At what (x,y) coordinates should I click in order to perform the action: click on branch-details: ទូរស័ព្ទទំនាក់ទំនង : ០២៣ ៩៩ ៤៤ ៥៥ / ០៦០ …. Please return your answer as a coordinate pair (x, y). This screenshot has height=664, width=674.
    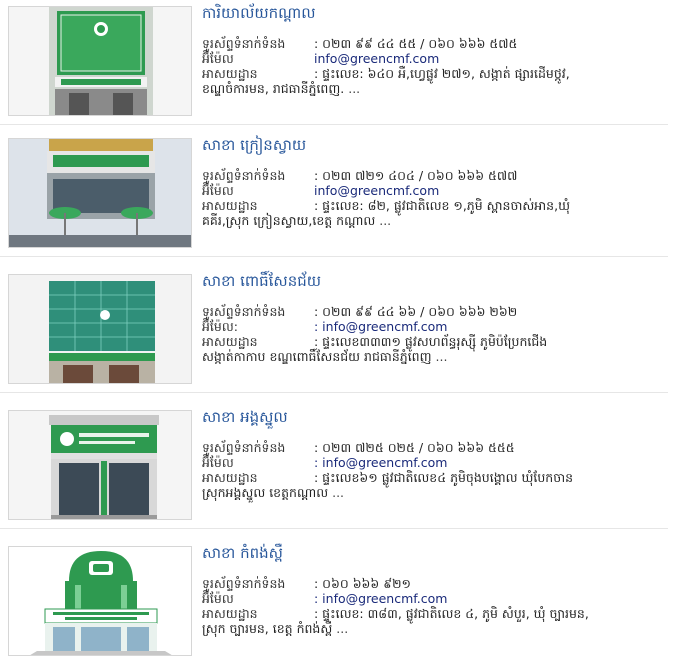
    Looking at the image, I should click on (433, 66).